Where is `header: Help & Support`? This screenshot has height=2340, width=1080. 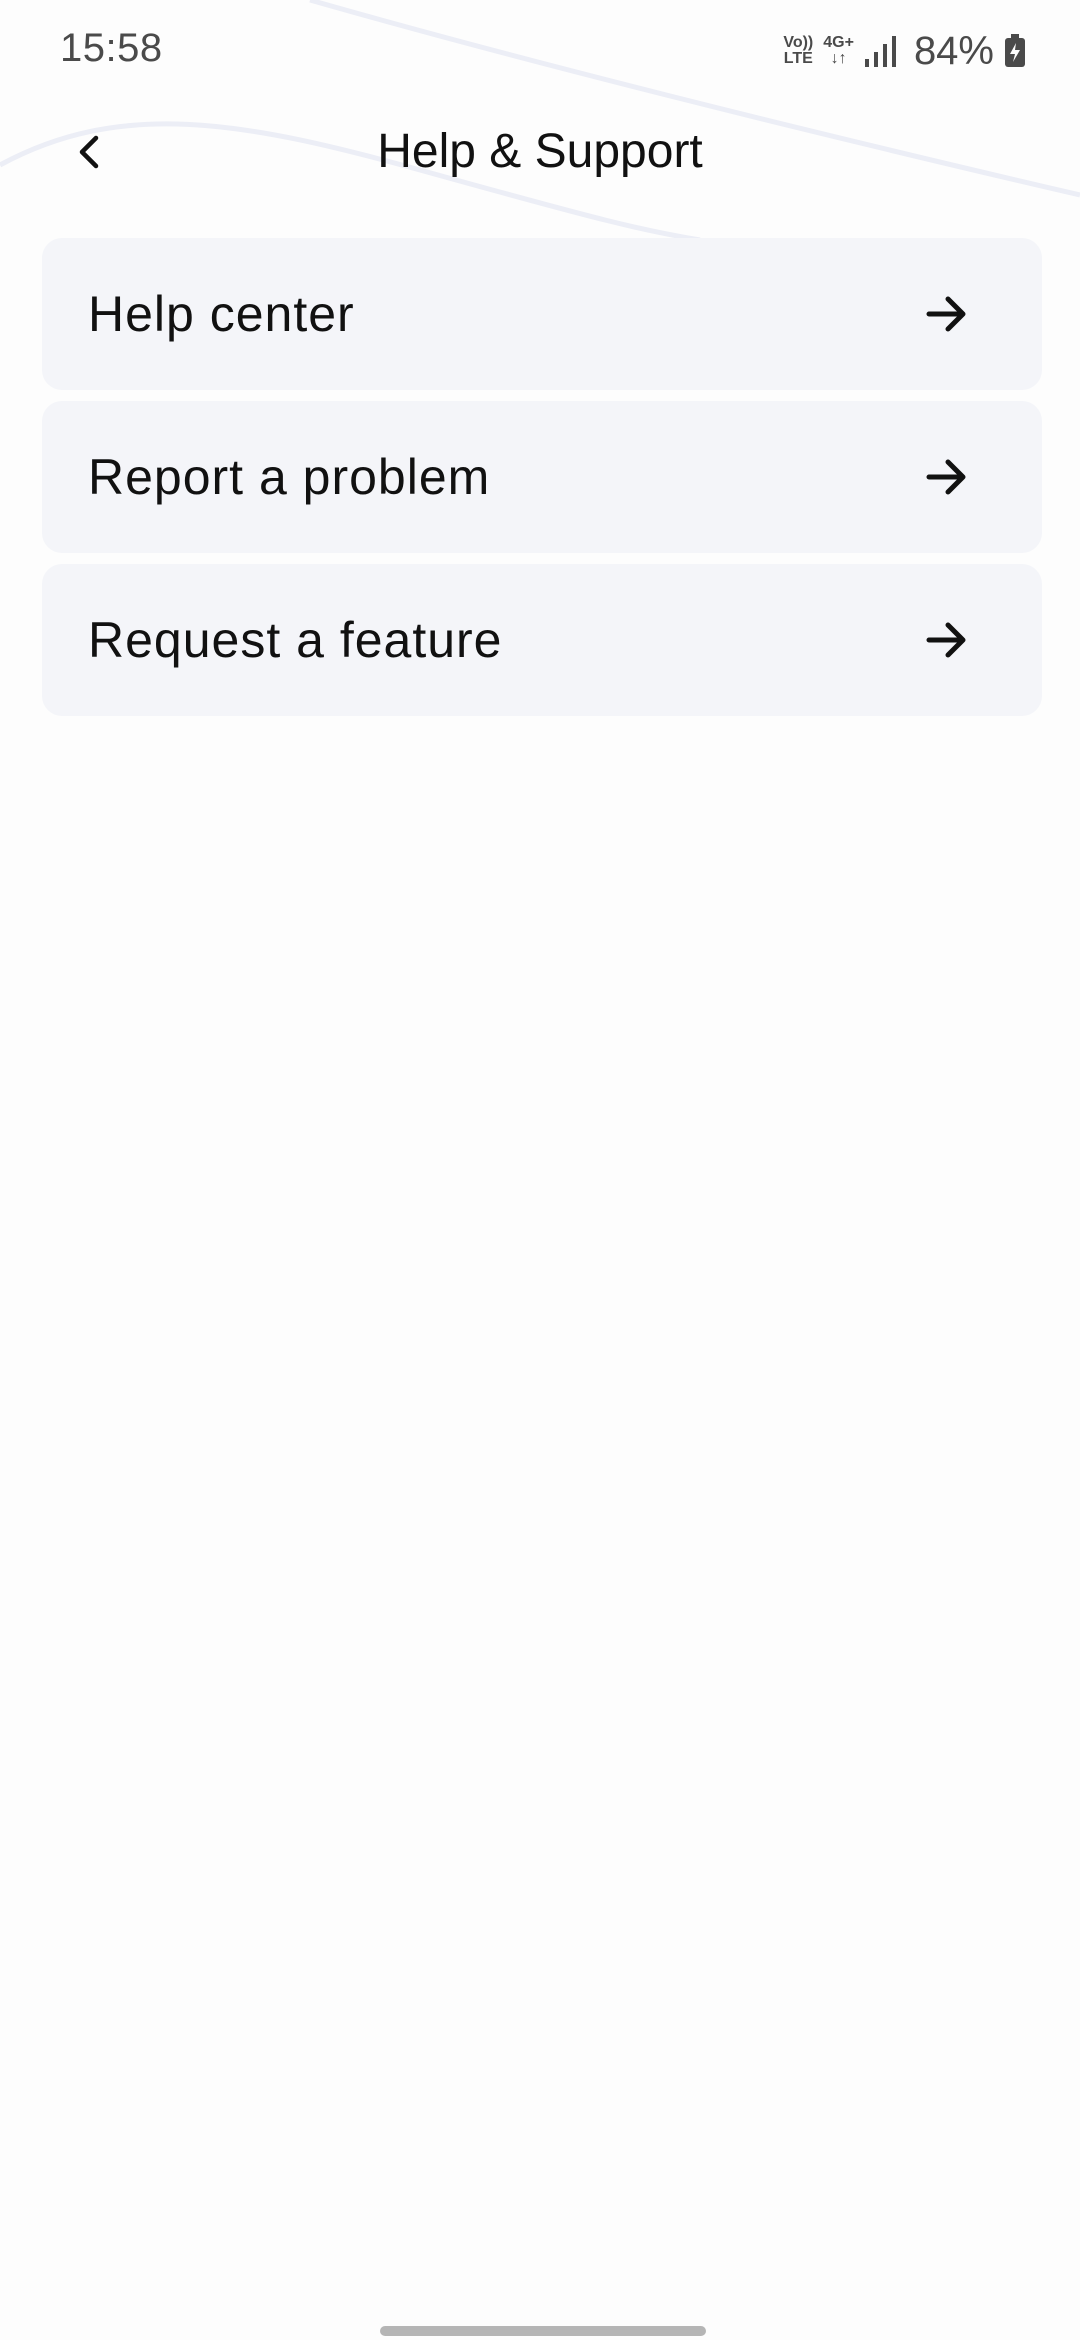
header: Help & Support is located at coordinates (540, 155).